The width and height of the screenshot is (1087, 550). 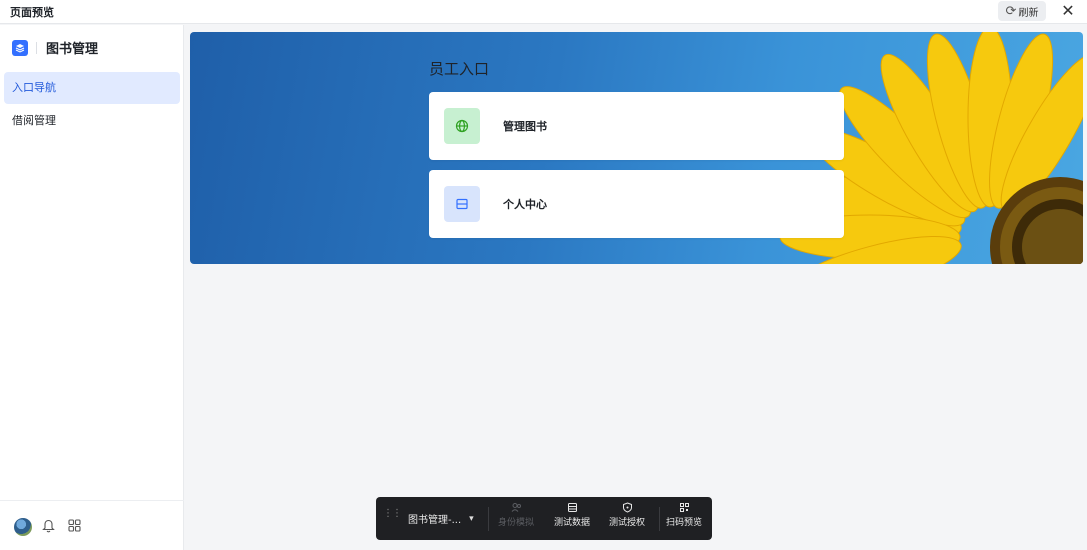 I want to click on toolbar-button-label: 测试数据, so click(x=571, y=523).